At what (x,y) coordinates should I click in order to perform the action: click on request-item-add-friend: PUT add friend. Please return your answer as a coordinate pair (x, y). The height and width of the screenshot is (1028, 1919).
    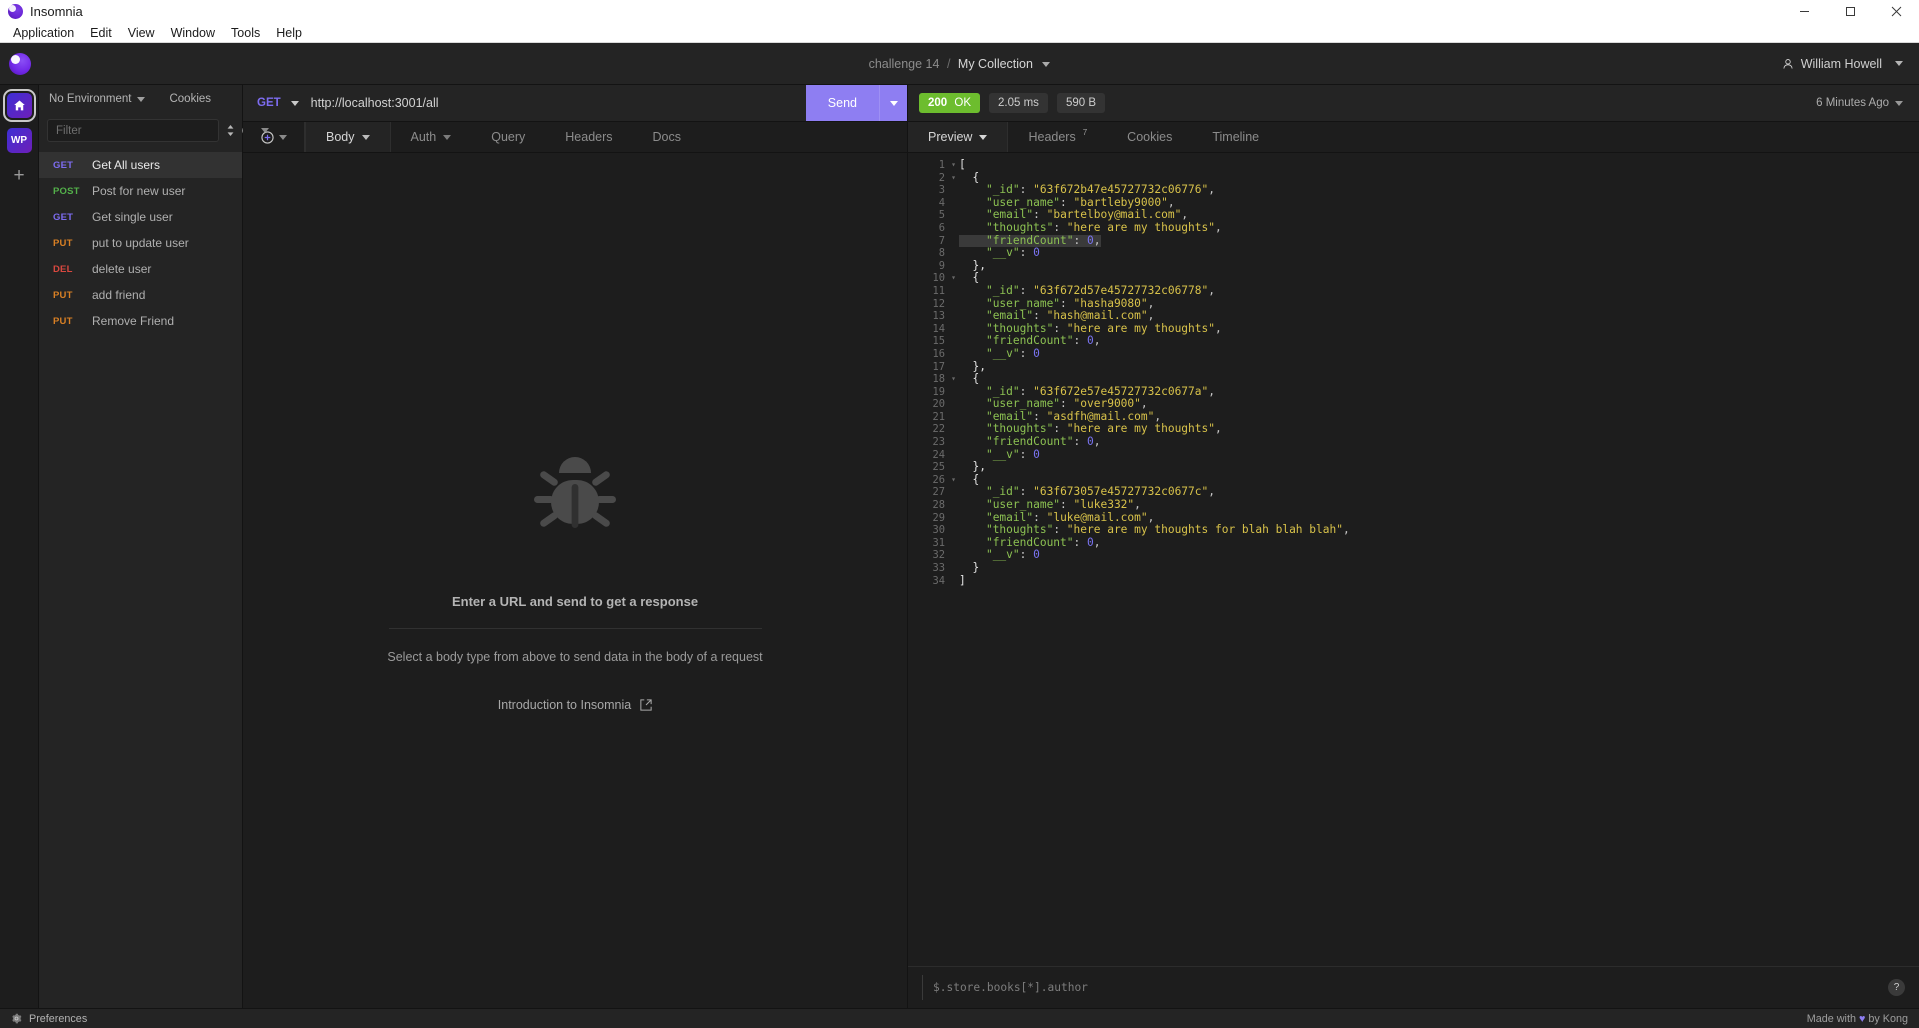
    Looking at the image, I should click on (140, 295).